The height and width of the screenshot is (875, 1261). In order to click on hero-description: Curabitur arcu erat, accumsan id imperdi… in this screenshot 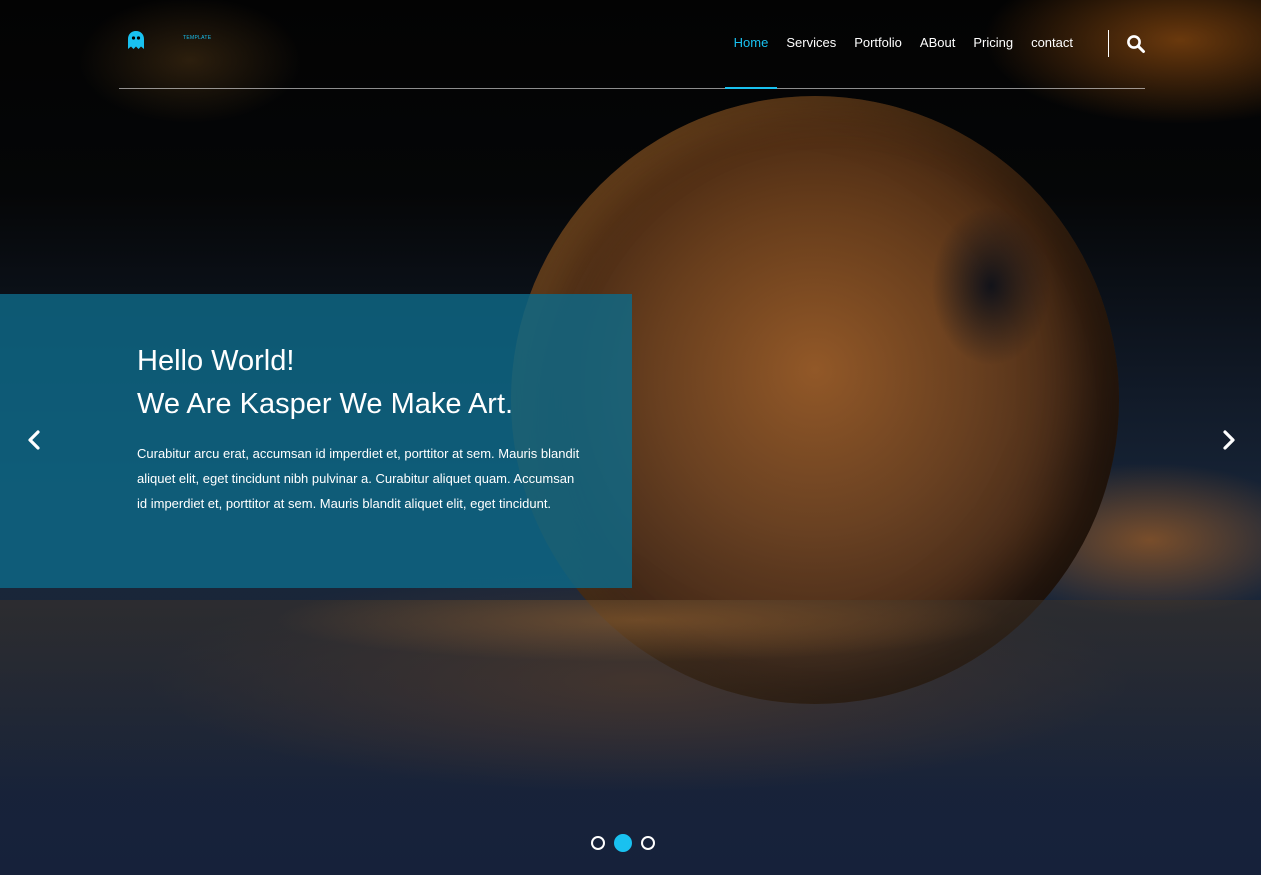, I will do `click(358, 478)`.